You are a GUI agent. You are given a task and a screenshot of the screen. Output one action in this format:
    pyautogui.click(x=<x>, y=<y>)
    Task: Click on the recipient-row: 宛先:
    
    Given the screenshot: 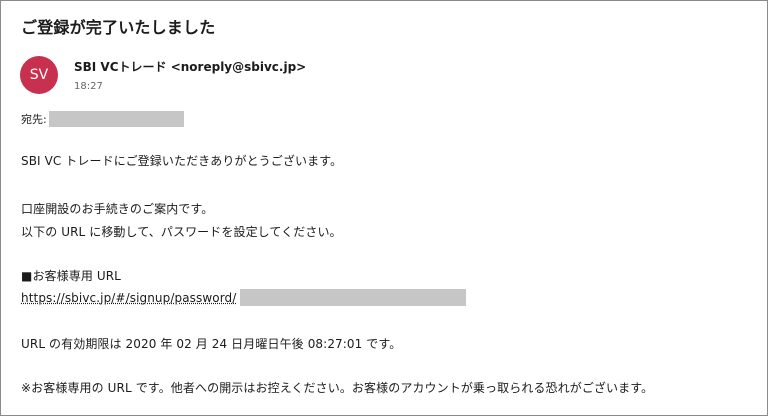 What is the action you would take?
    pyautogui.click(x=102, y=119)
    